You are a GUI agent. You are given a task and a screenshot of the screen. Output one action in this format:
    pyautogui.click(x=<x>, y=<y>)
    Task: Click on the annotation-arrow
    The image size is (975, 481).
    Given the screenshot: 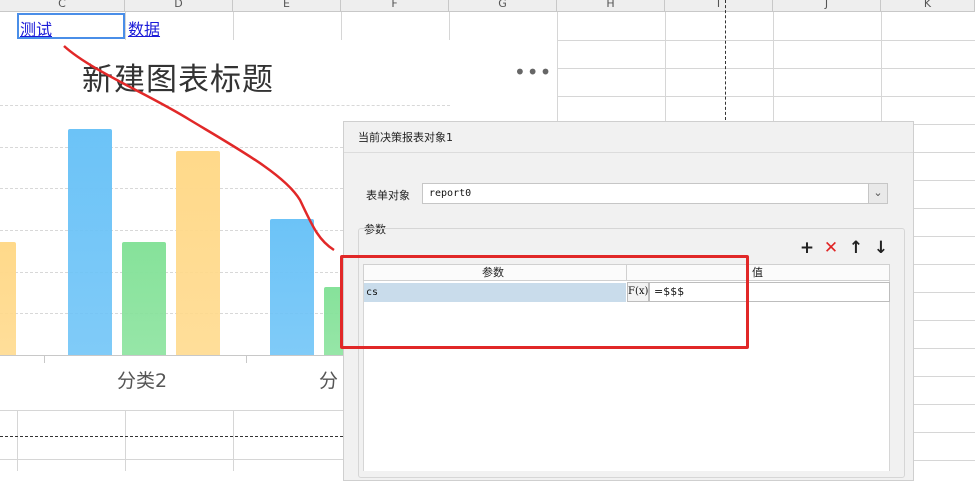 What is the action you would take?
    pyautogui.click(x=199, y=148)
    